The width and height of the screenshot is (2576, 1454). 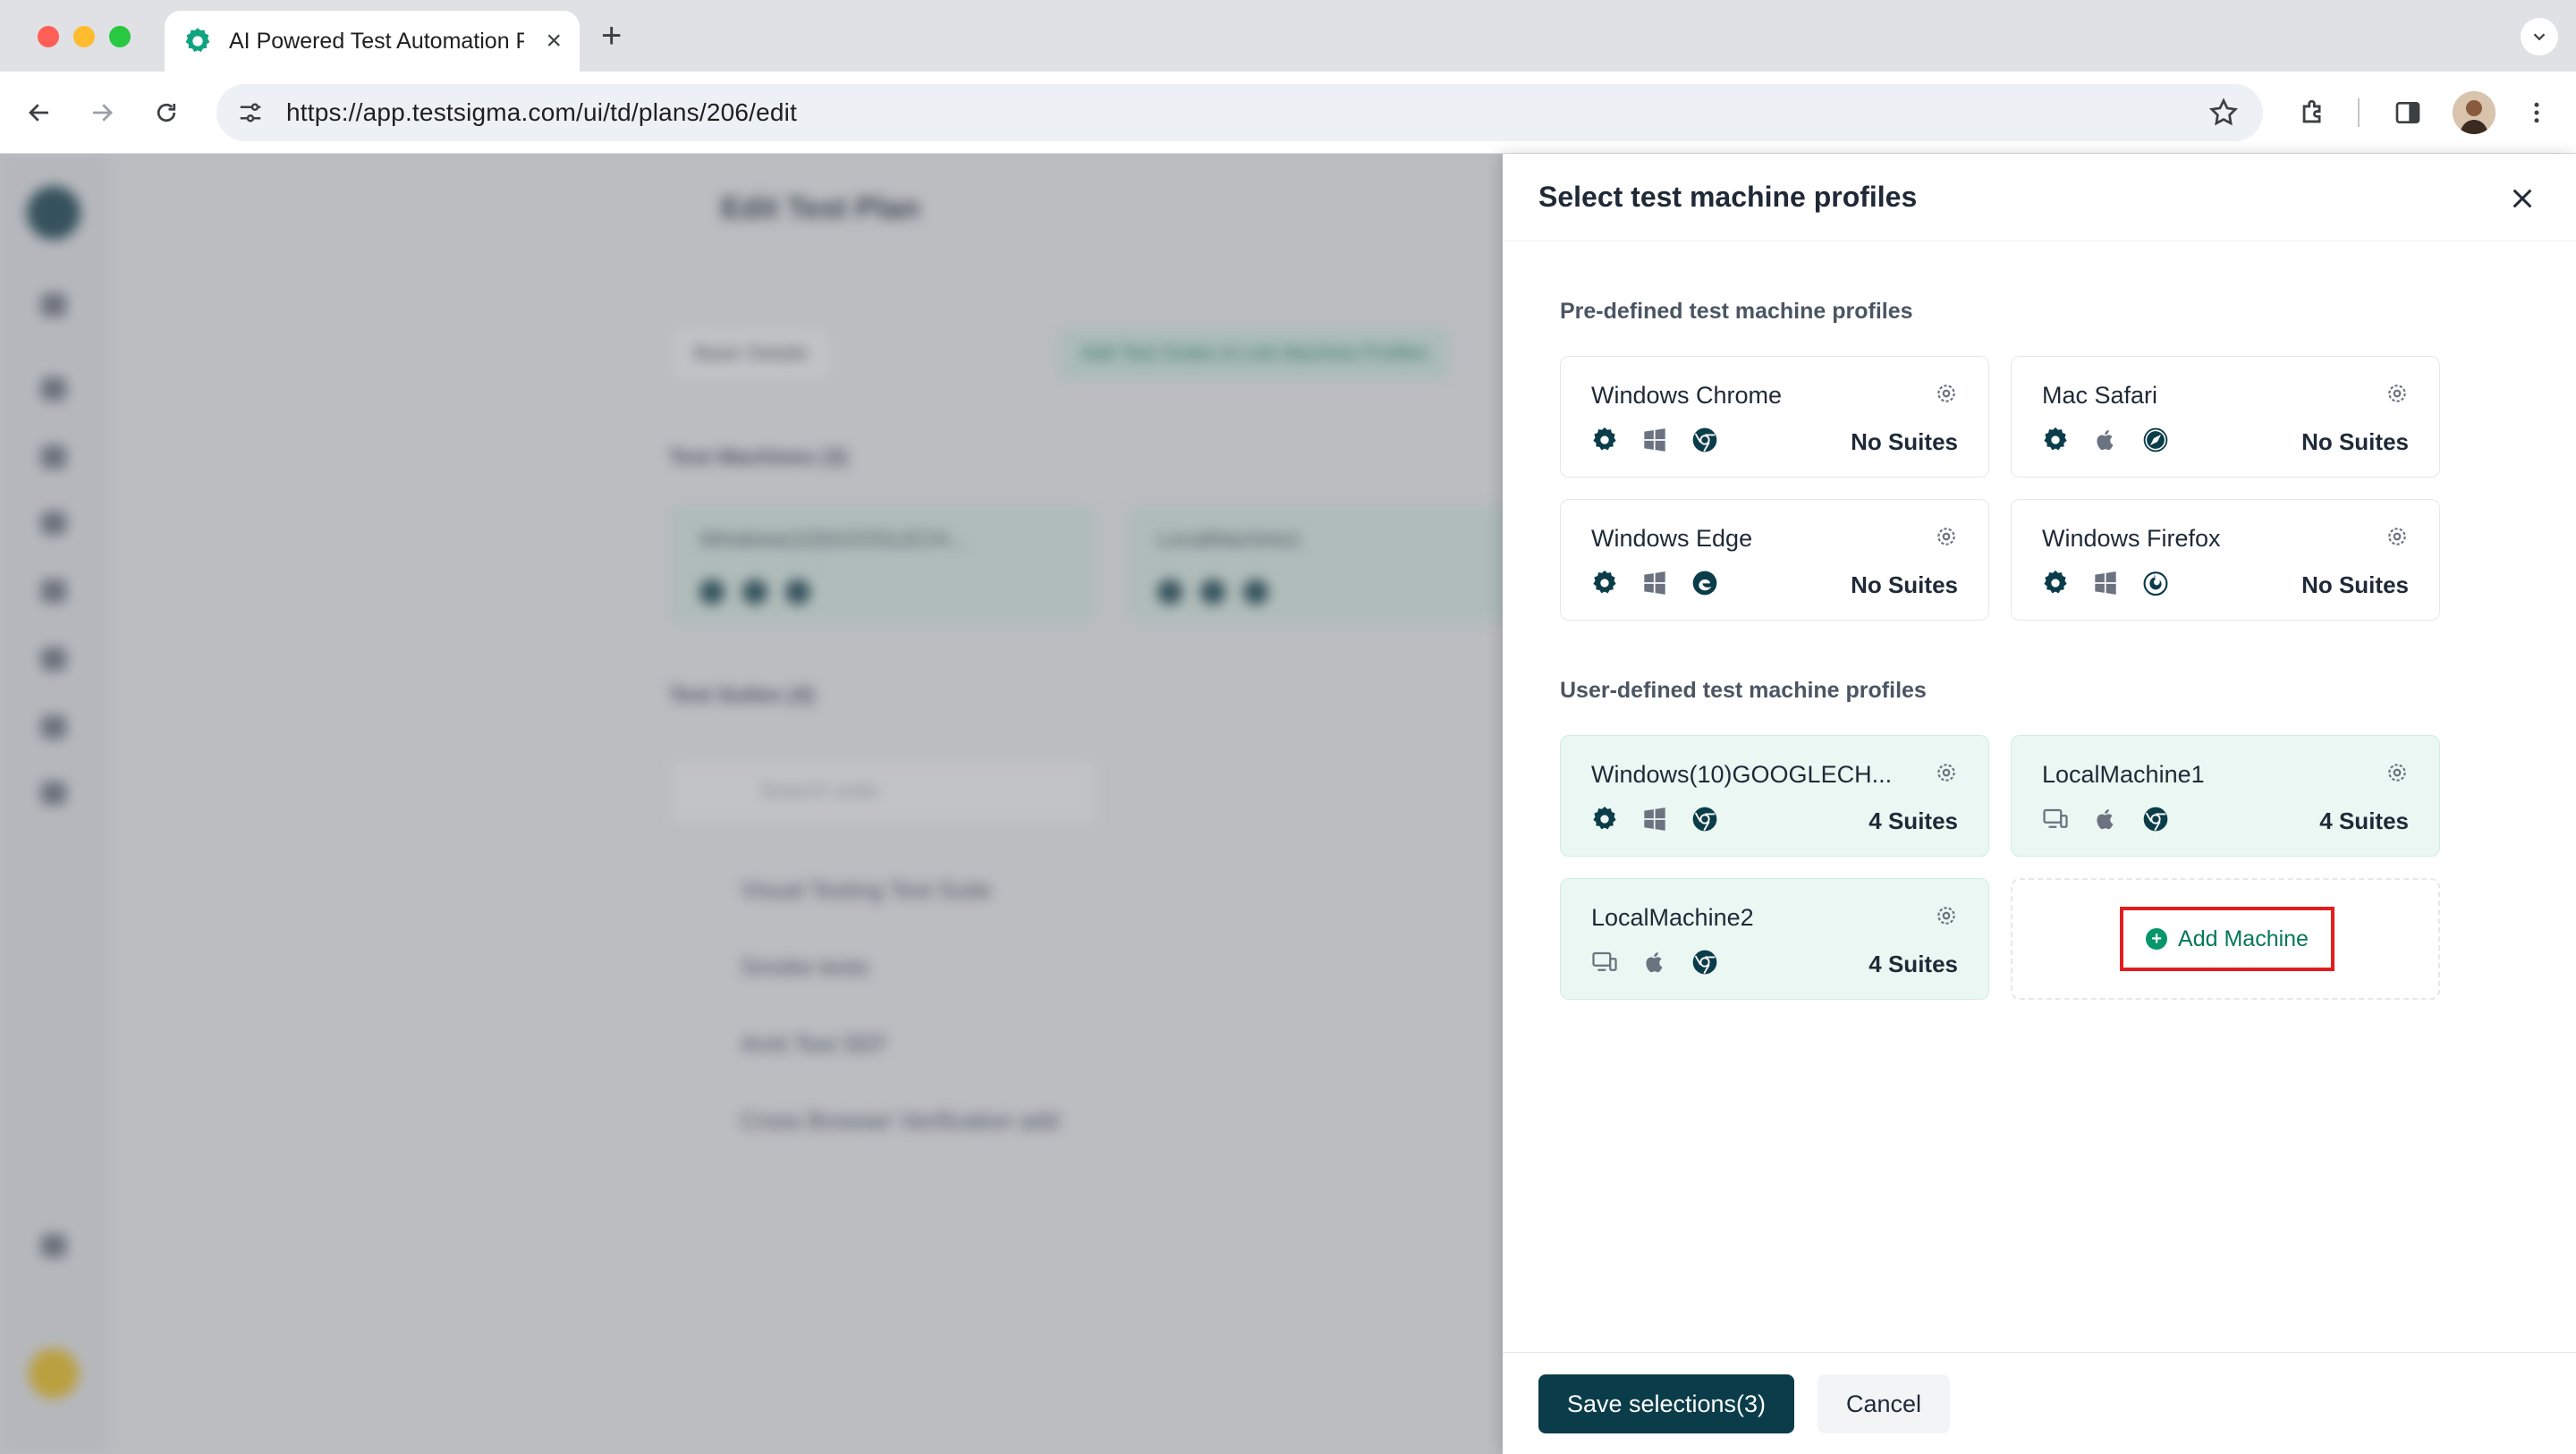 What do you see at coordinates (1728, 197) in the screenshot?
I see `panel-title: Select test machine profiles` at bounding box center [1728, 197].